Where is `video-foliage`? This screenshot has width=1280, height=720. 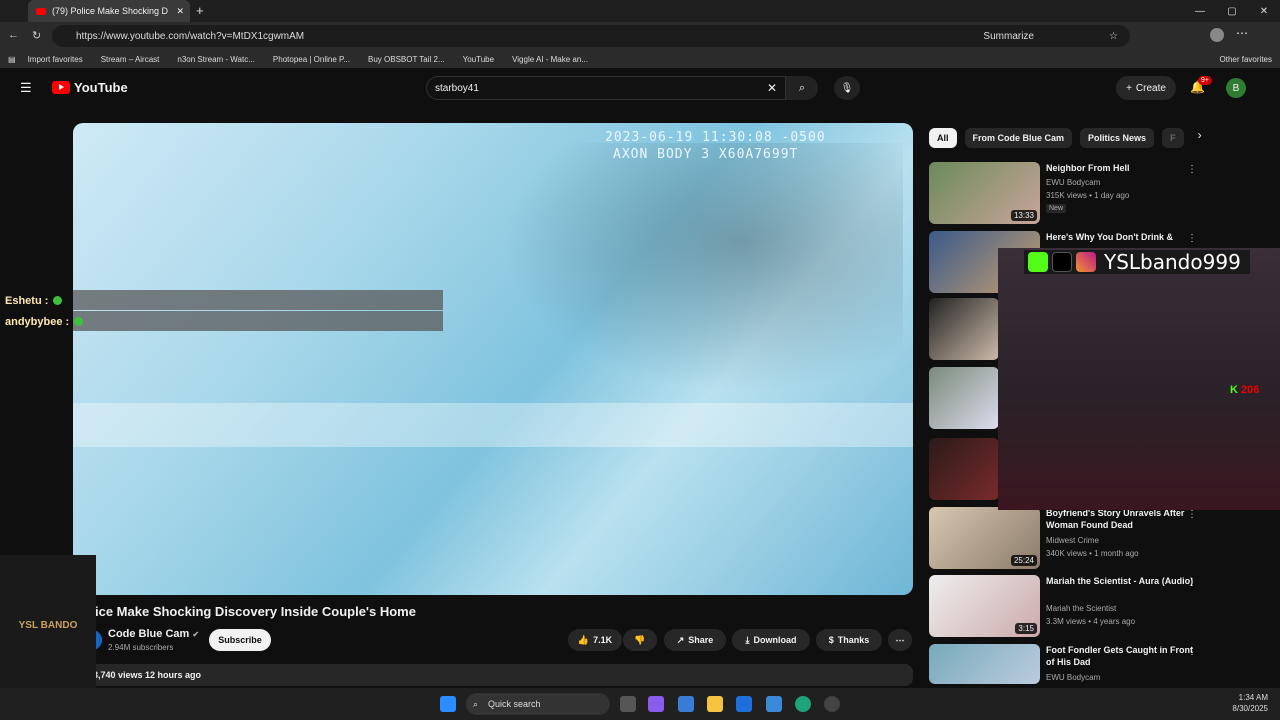
video-foliage is located at coordinates (703, 268).